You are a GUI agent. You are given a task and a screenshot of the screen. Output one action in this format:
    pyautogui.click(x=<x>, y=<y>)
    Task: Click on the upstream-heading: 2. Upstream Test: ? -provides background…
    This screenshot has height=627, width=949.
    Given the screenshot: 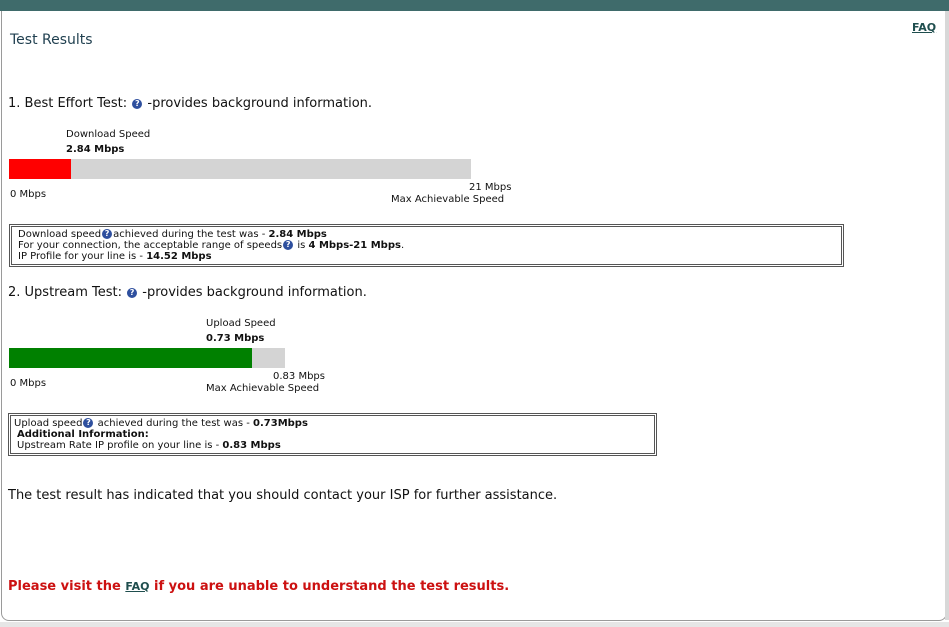 What is the action you would take?
    pyautogui.click(x=187, y=292)
    